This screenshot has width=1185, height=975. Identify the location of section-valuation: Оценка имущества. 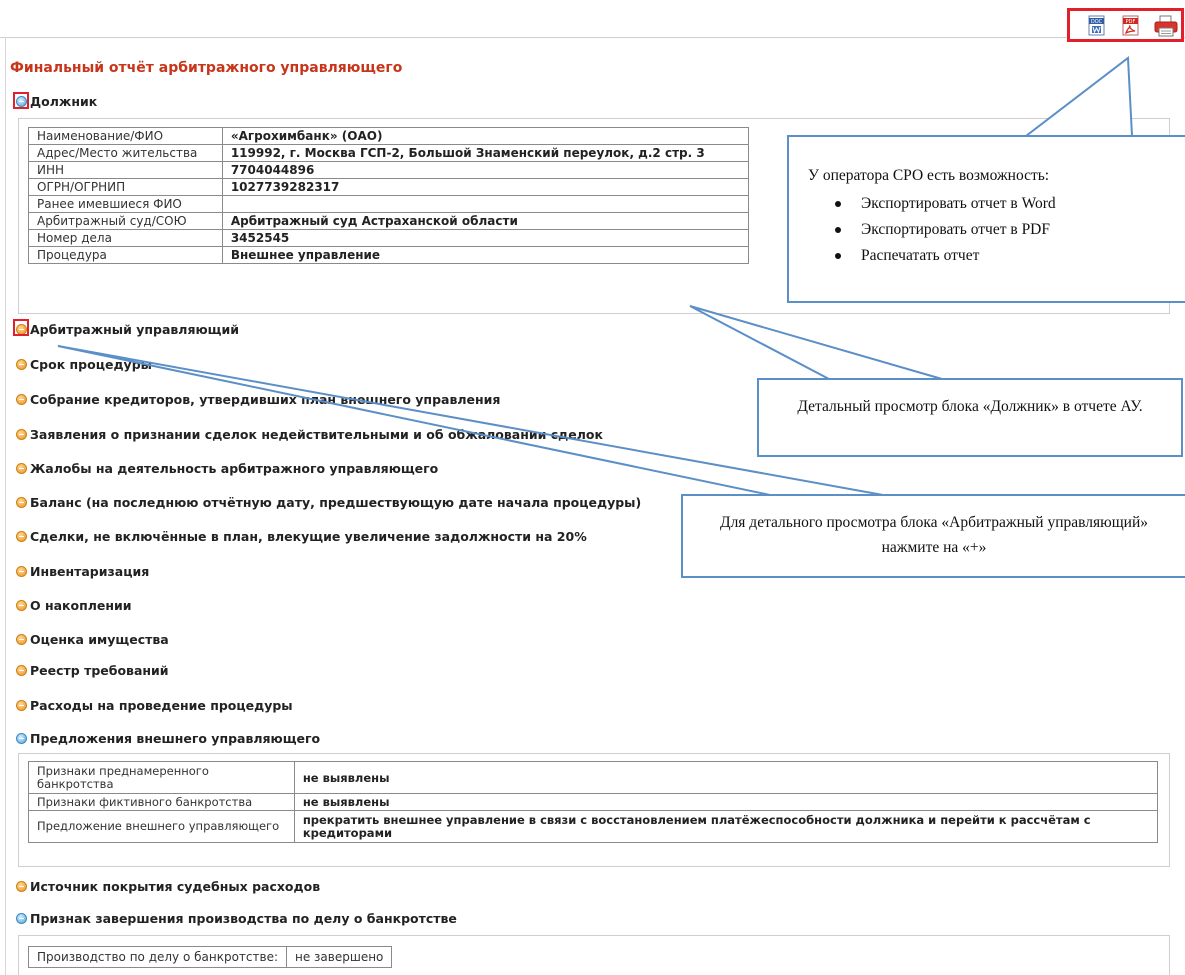
(91, 641).